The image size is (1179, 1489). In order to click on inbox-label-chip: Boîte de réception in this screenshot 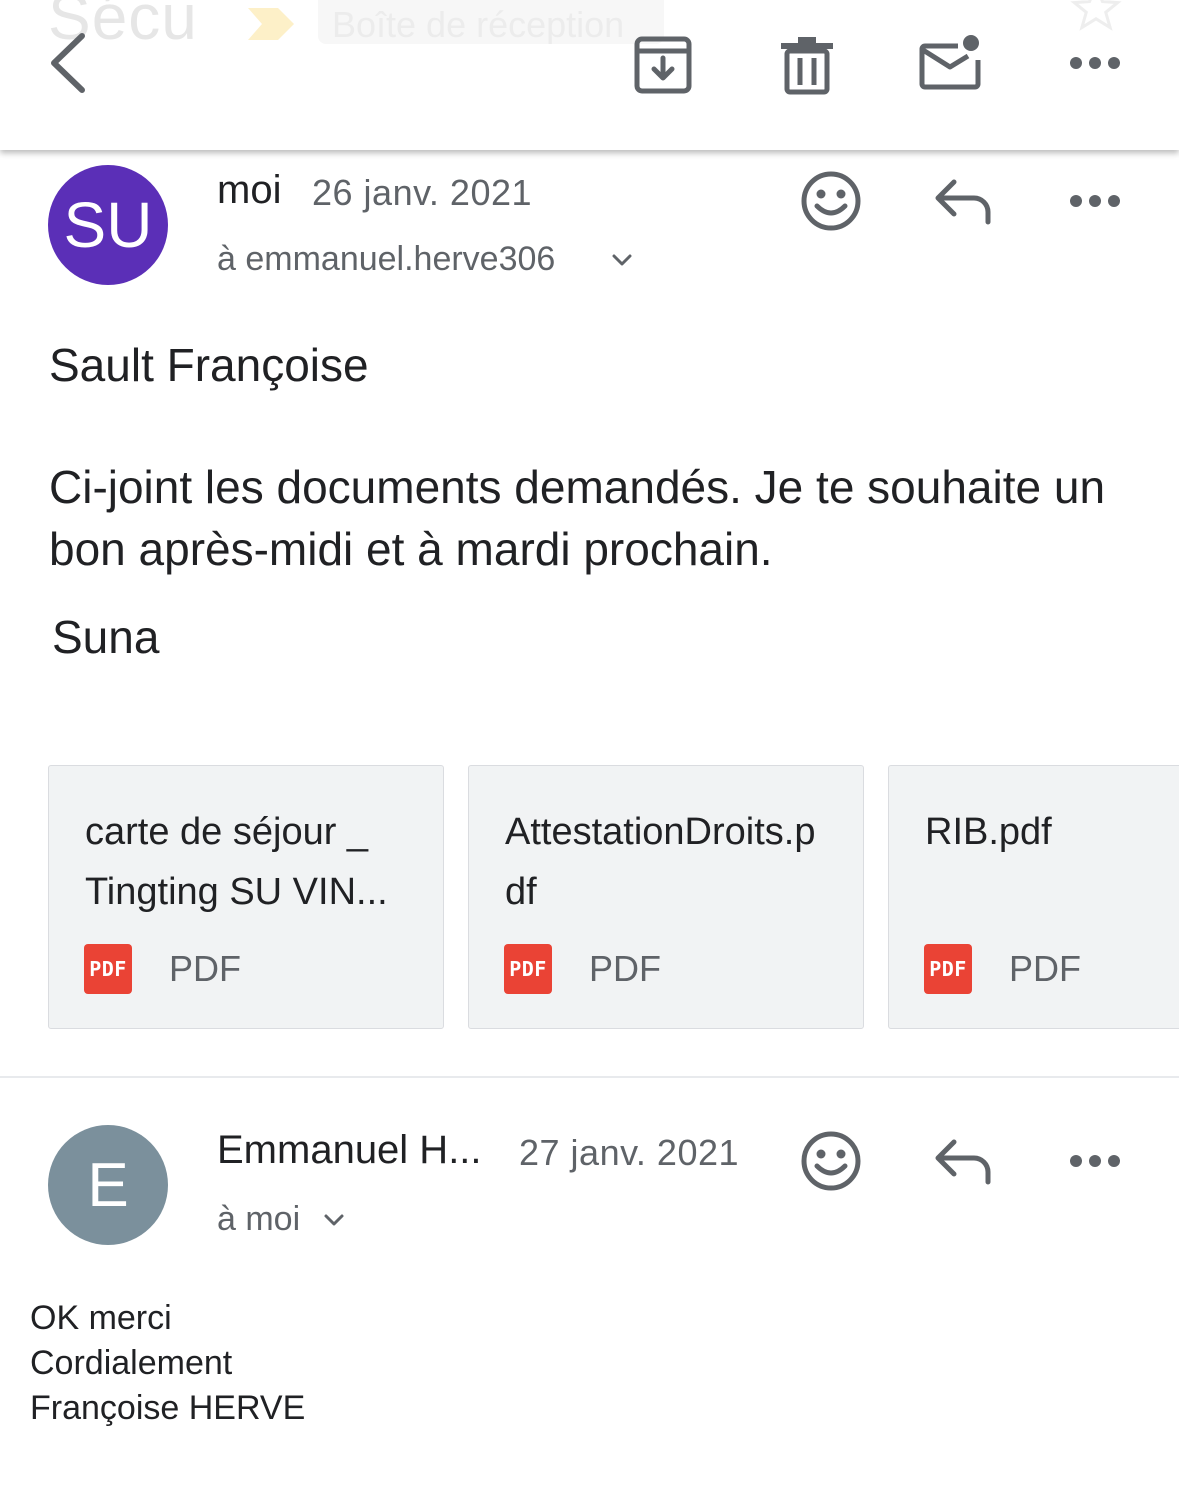, I will do `click(491, 22)`.